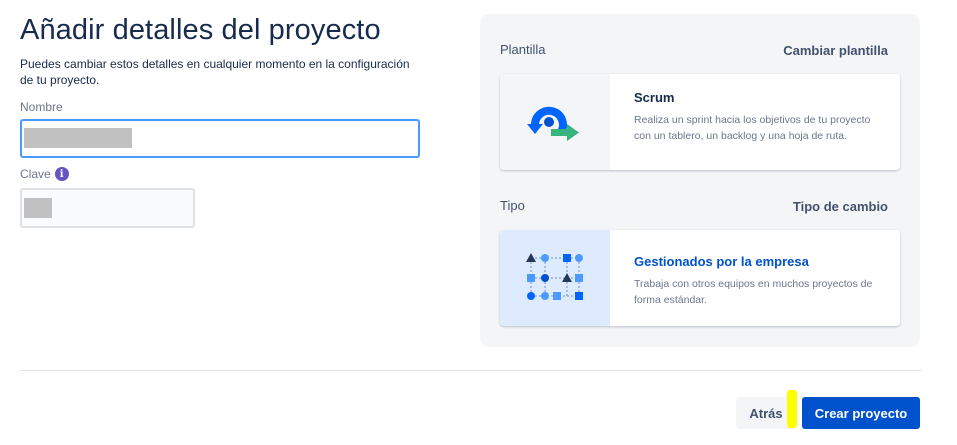  What do you see at coordinates (220, 138) in the screenshot?
I see `project-name-input` at bounding box center [220, 138].